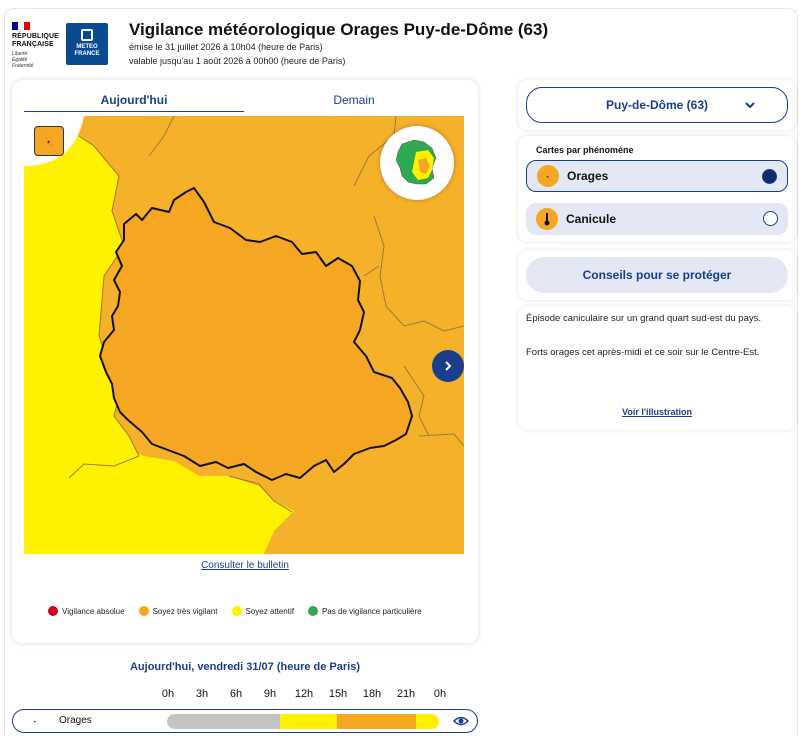  Describe the element at coordinates (53, 611) in the screenshot. I see `legend-dot-red` at that location.